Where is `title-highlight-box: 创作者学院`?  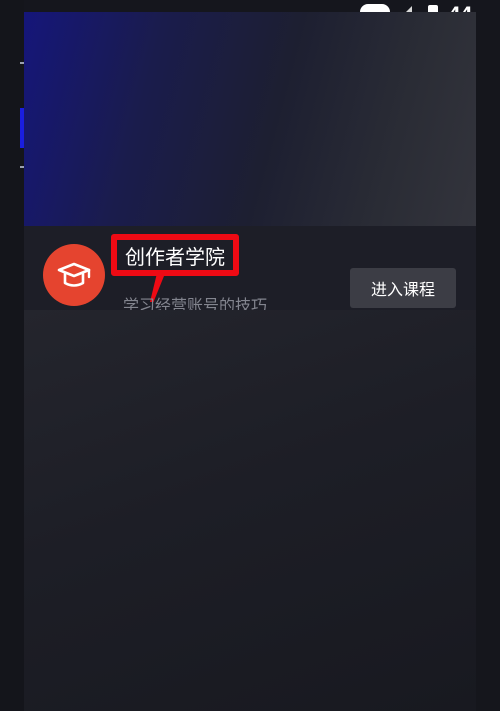 title-highlight-box: 创作者学院 is located at coordinates (175, 255).